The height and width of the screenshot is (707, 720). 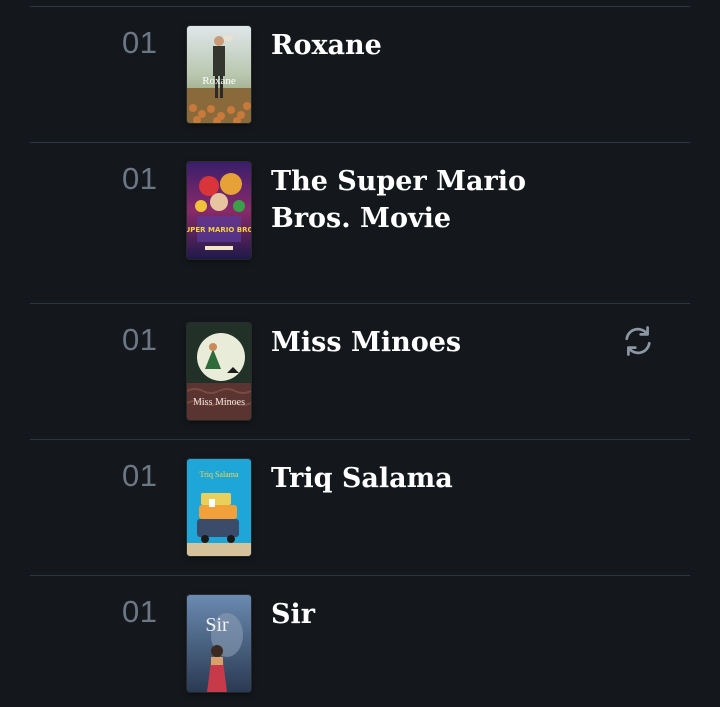 What do you see at coordinates (421, 342) in the screenshot?
I see `film-title: Miss Minoes` at bounding box center [421, 342].